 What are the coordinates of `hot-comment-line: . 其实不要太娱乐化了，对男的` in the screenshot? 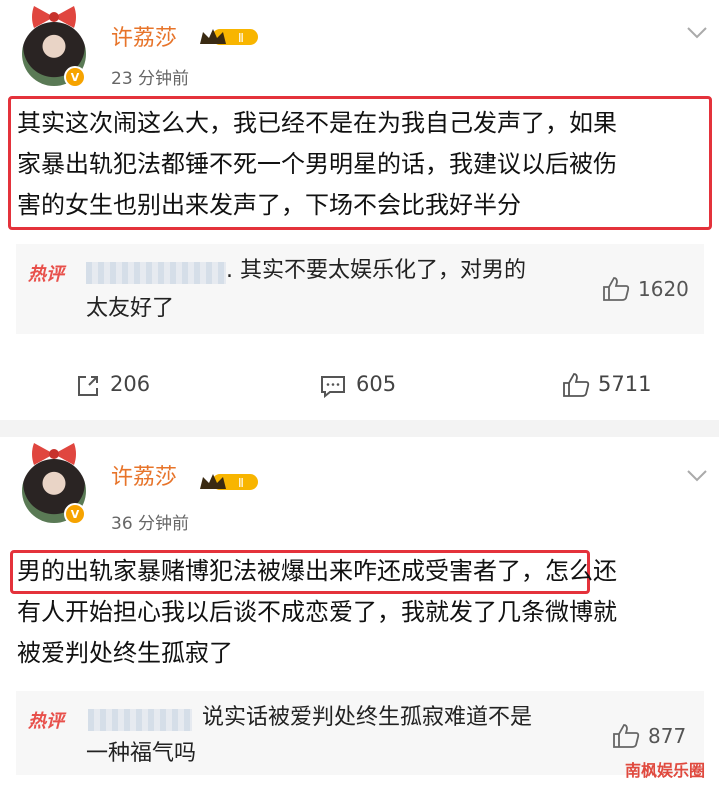 It's located at (376, 270).